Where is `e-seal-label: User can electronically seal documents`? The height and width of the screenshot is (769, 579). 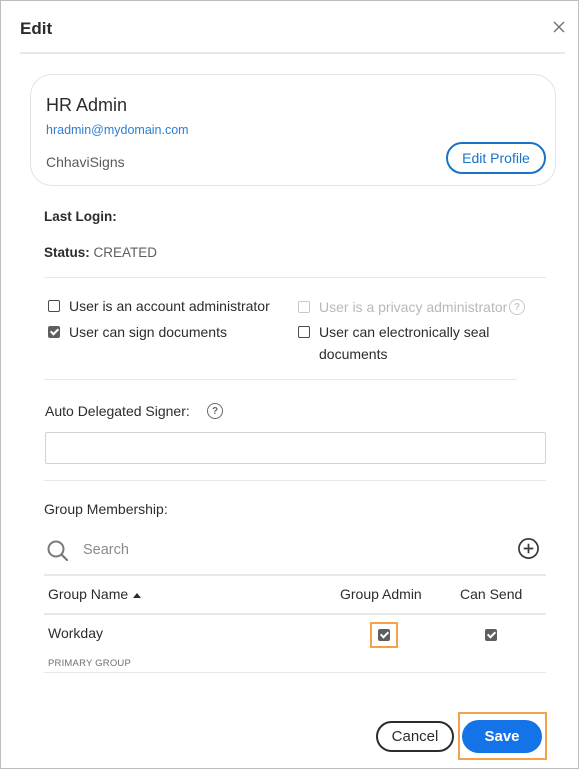 e-seal-label: User can electronically seal documents is located at coordinates (404, 343).